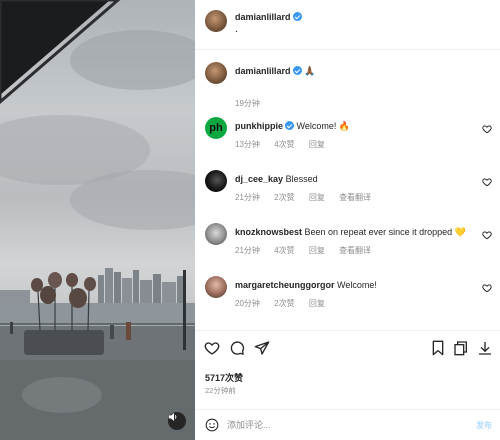 This screenshot has height=440, width=500. What do you see at coordinates (301, 179) in the screenshot?
I see `comment-text: Blessed` at bounding box center [301, 179].